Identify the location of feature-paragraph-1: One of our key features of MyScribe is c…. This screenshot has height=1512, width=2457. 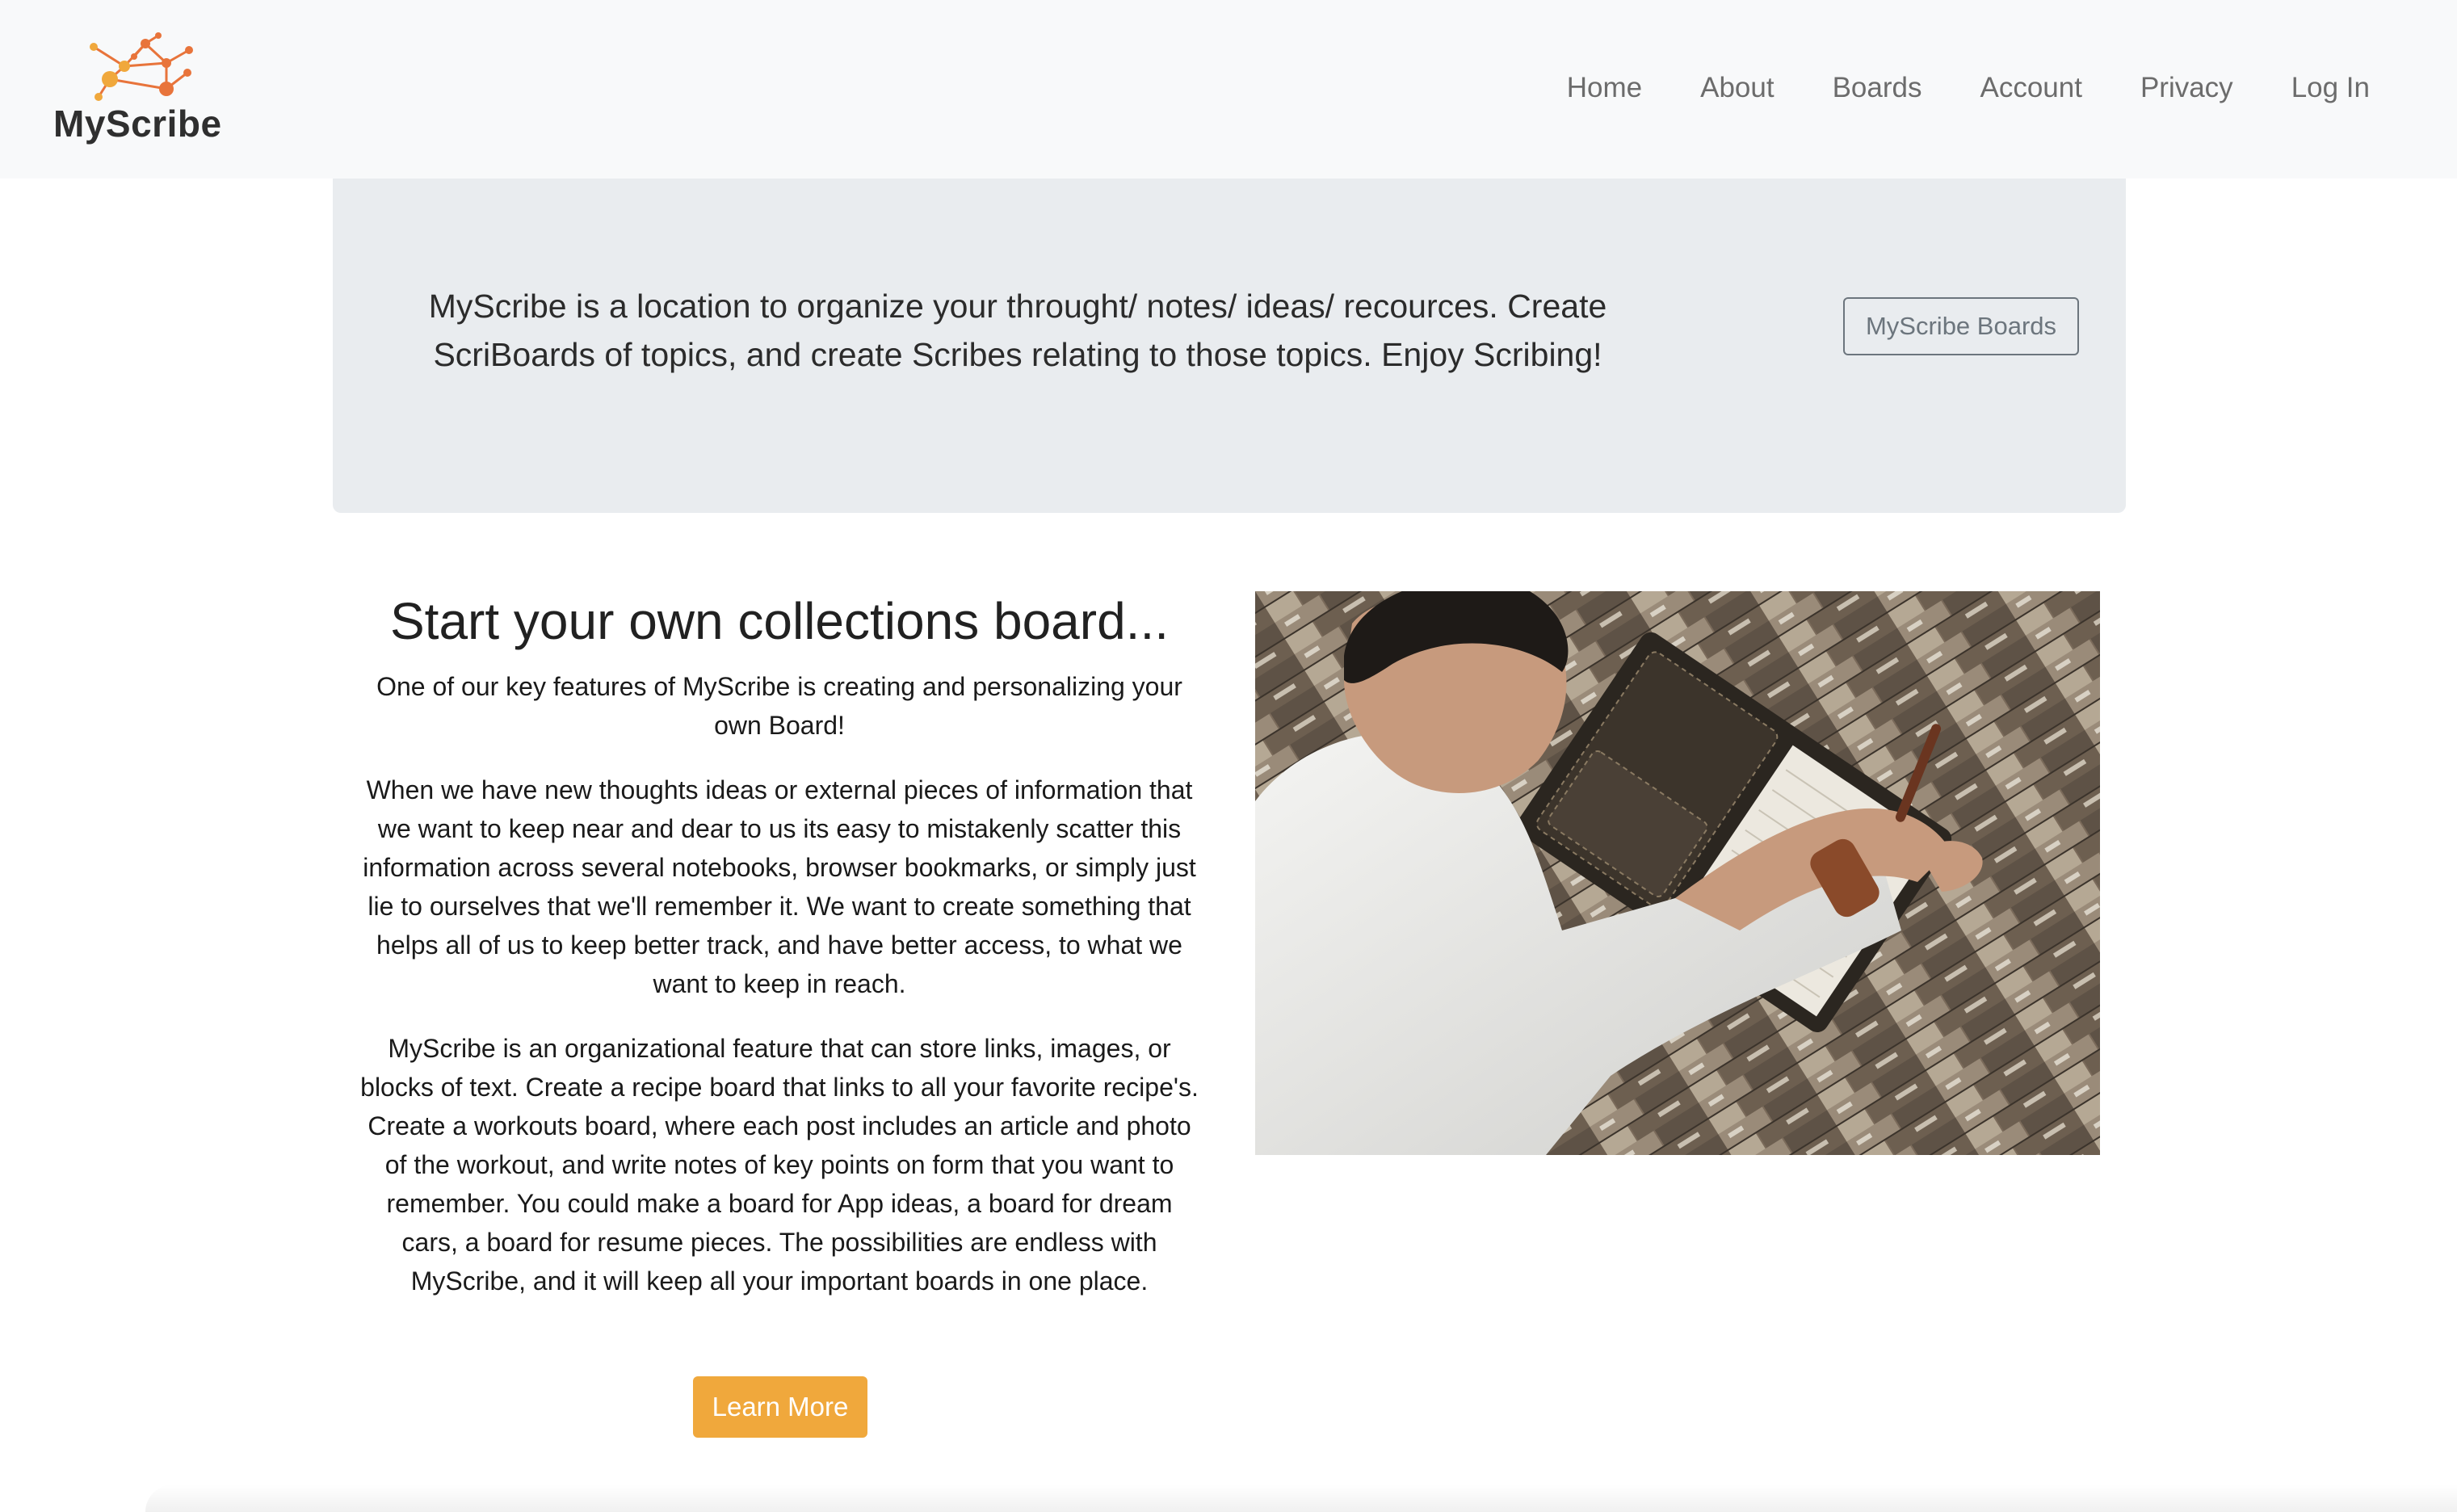
(779, 706).